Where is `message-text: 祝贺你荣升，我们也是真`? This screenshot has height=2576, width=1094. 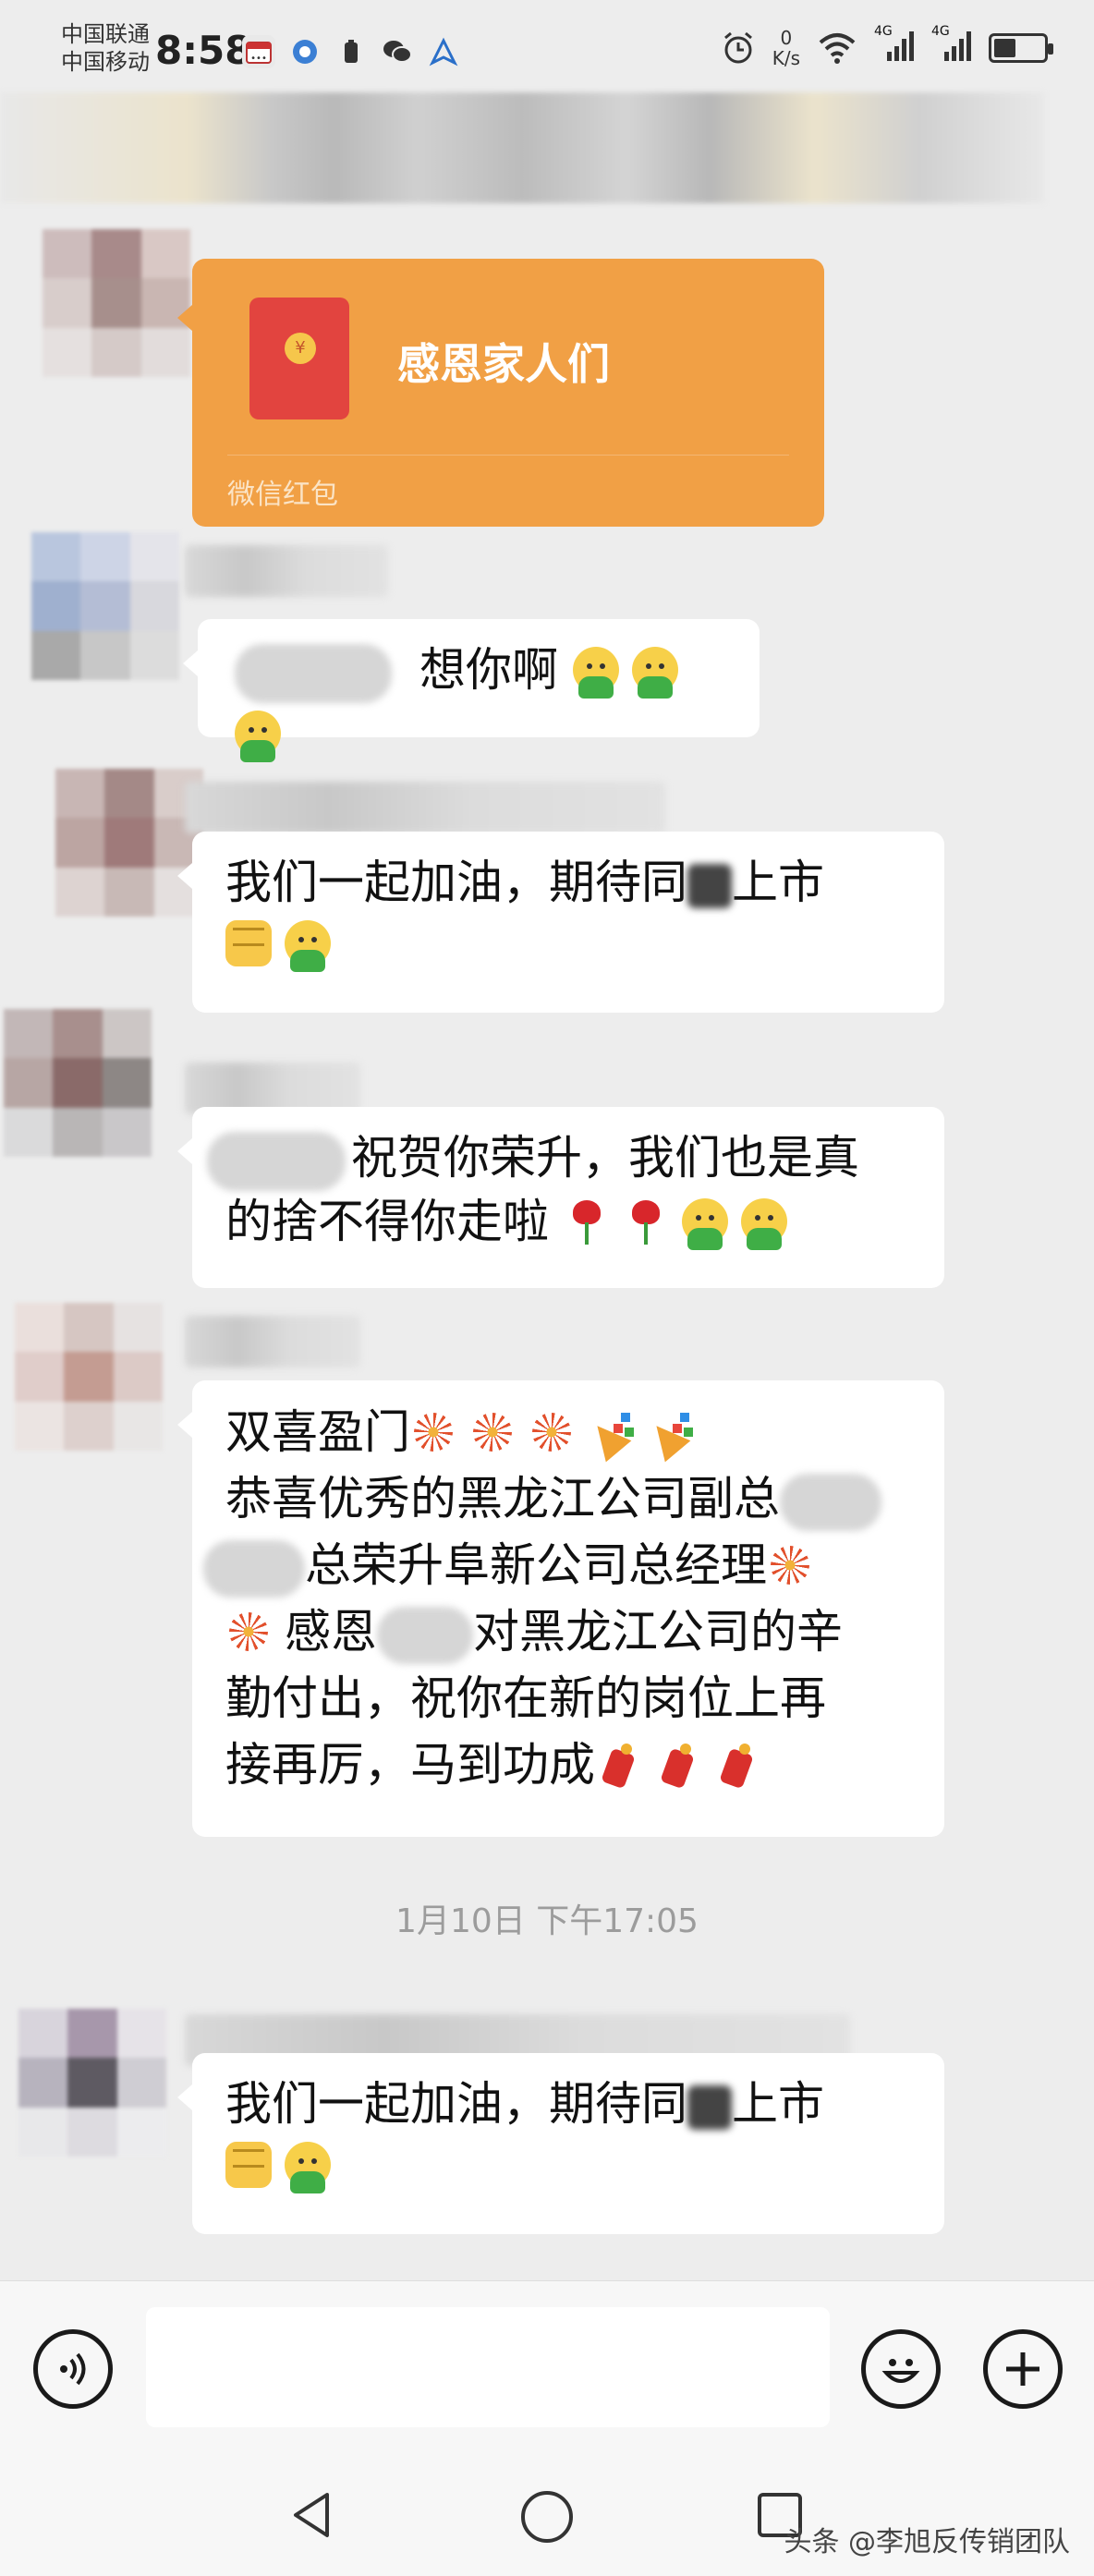
message-text: 祝贺你荣升，我们也是真 is located at coordinates (605, 1158).